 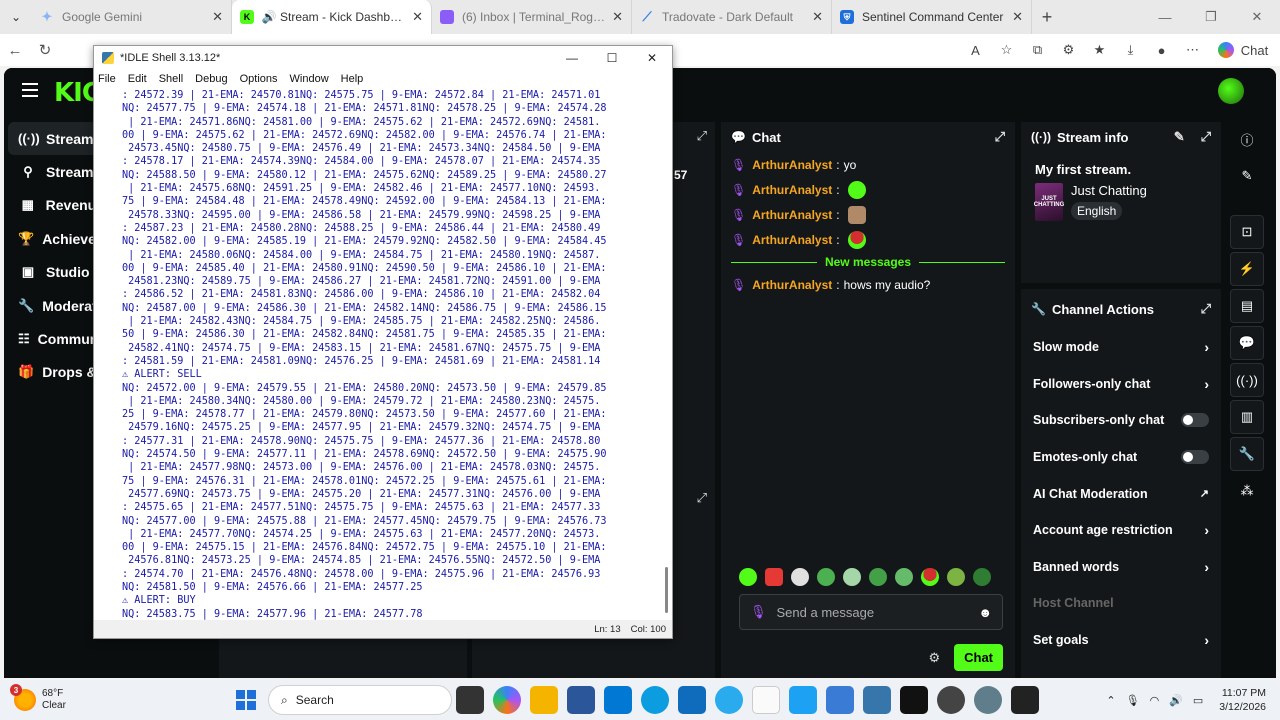 I want to click on volume-icon: 🔊, so click(x=1176, y=700).